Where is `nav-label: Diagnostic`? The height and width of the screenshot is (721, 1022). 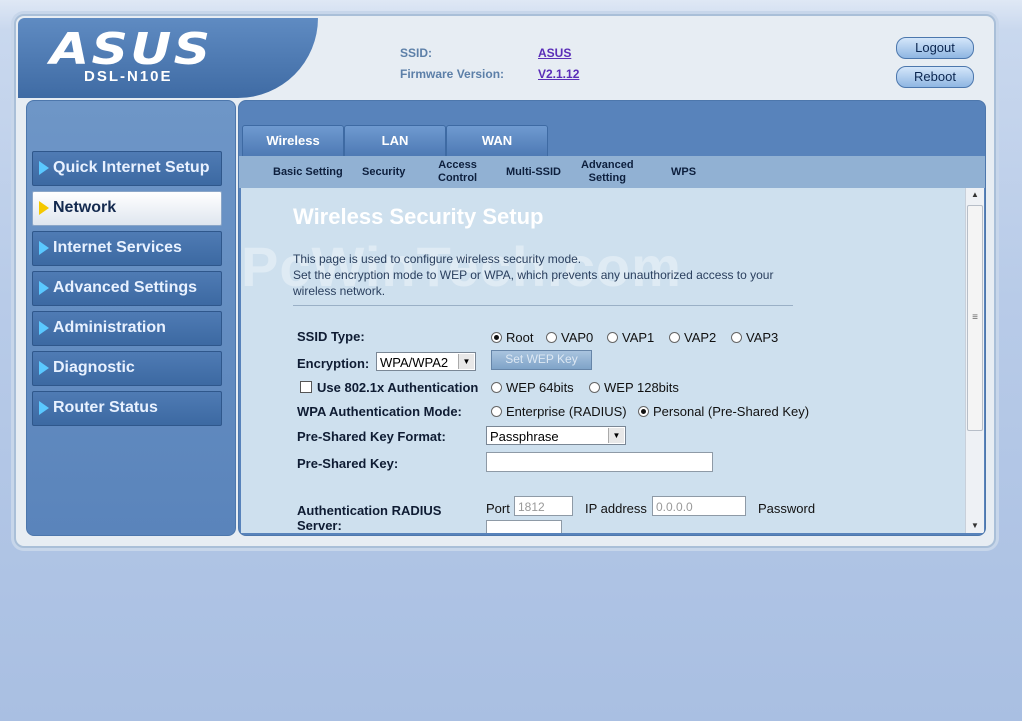 nav-label: Diagnostic is located at coordinates (94, 367).